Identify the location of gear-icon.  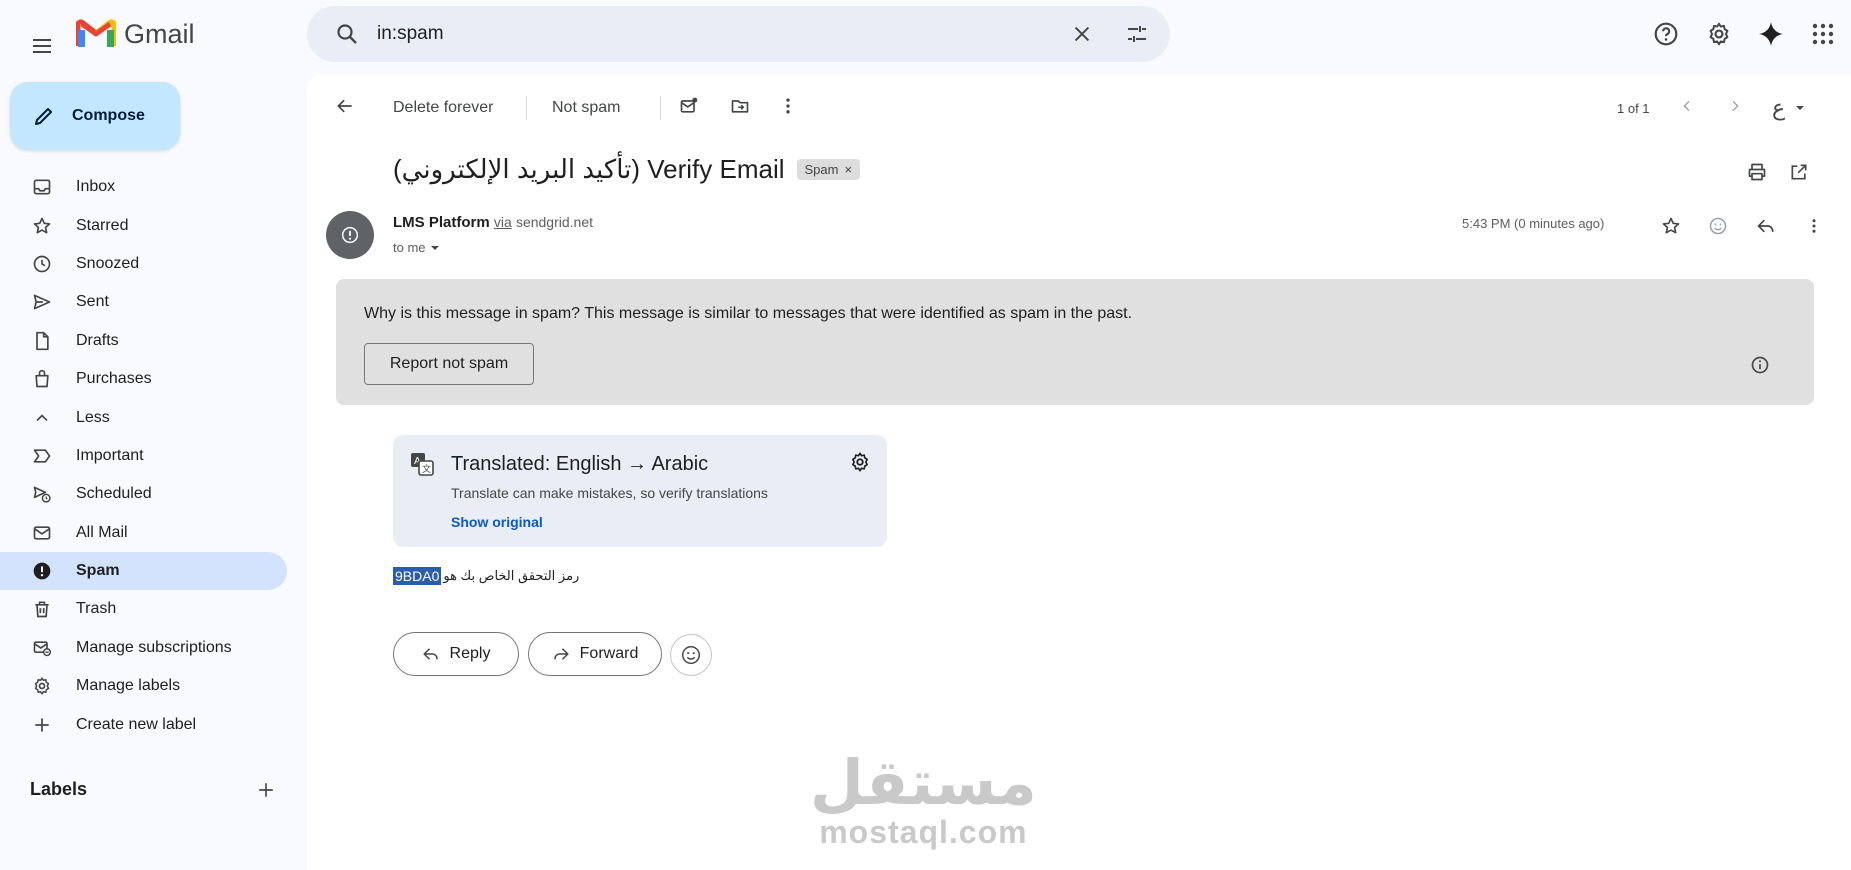
(42, 686).